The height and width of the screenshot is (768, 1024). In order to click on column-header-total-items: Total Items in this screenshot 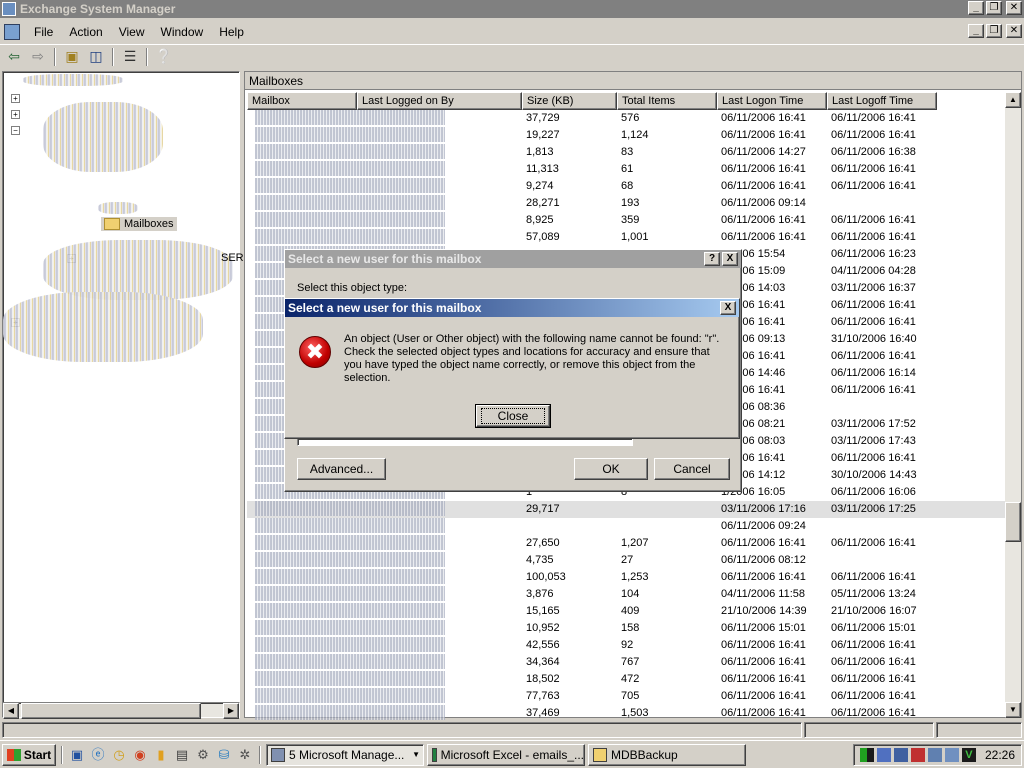, I will do `click(667, 101)`.